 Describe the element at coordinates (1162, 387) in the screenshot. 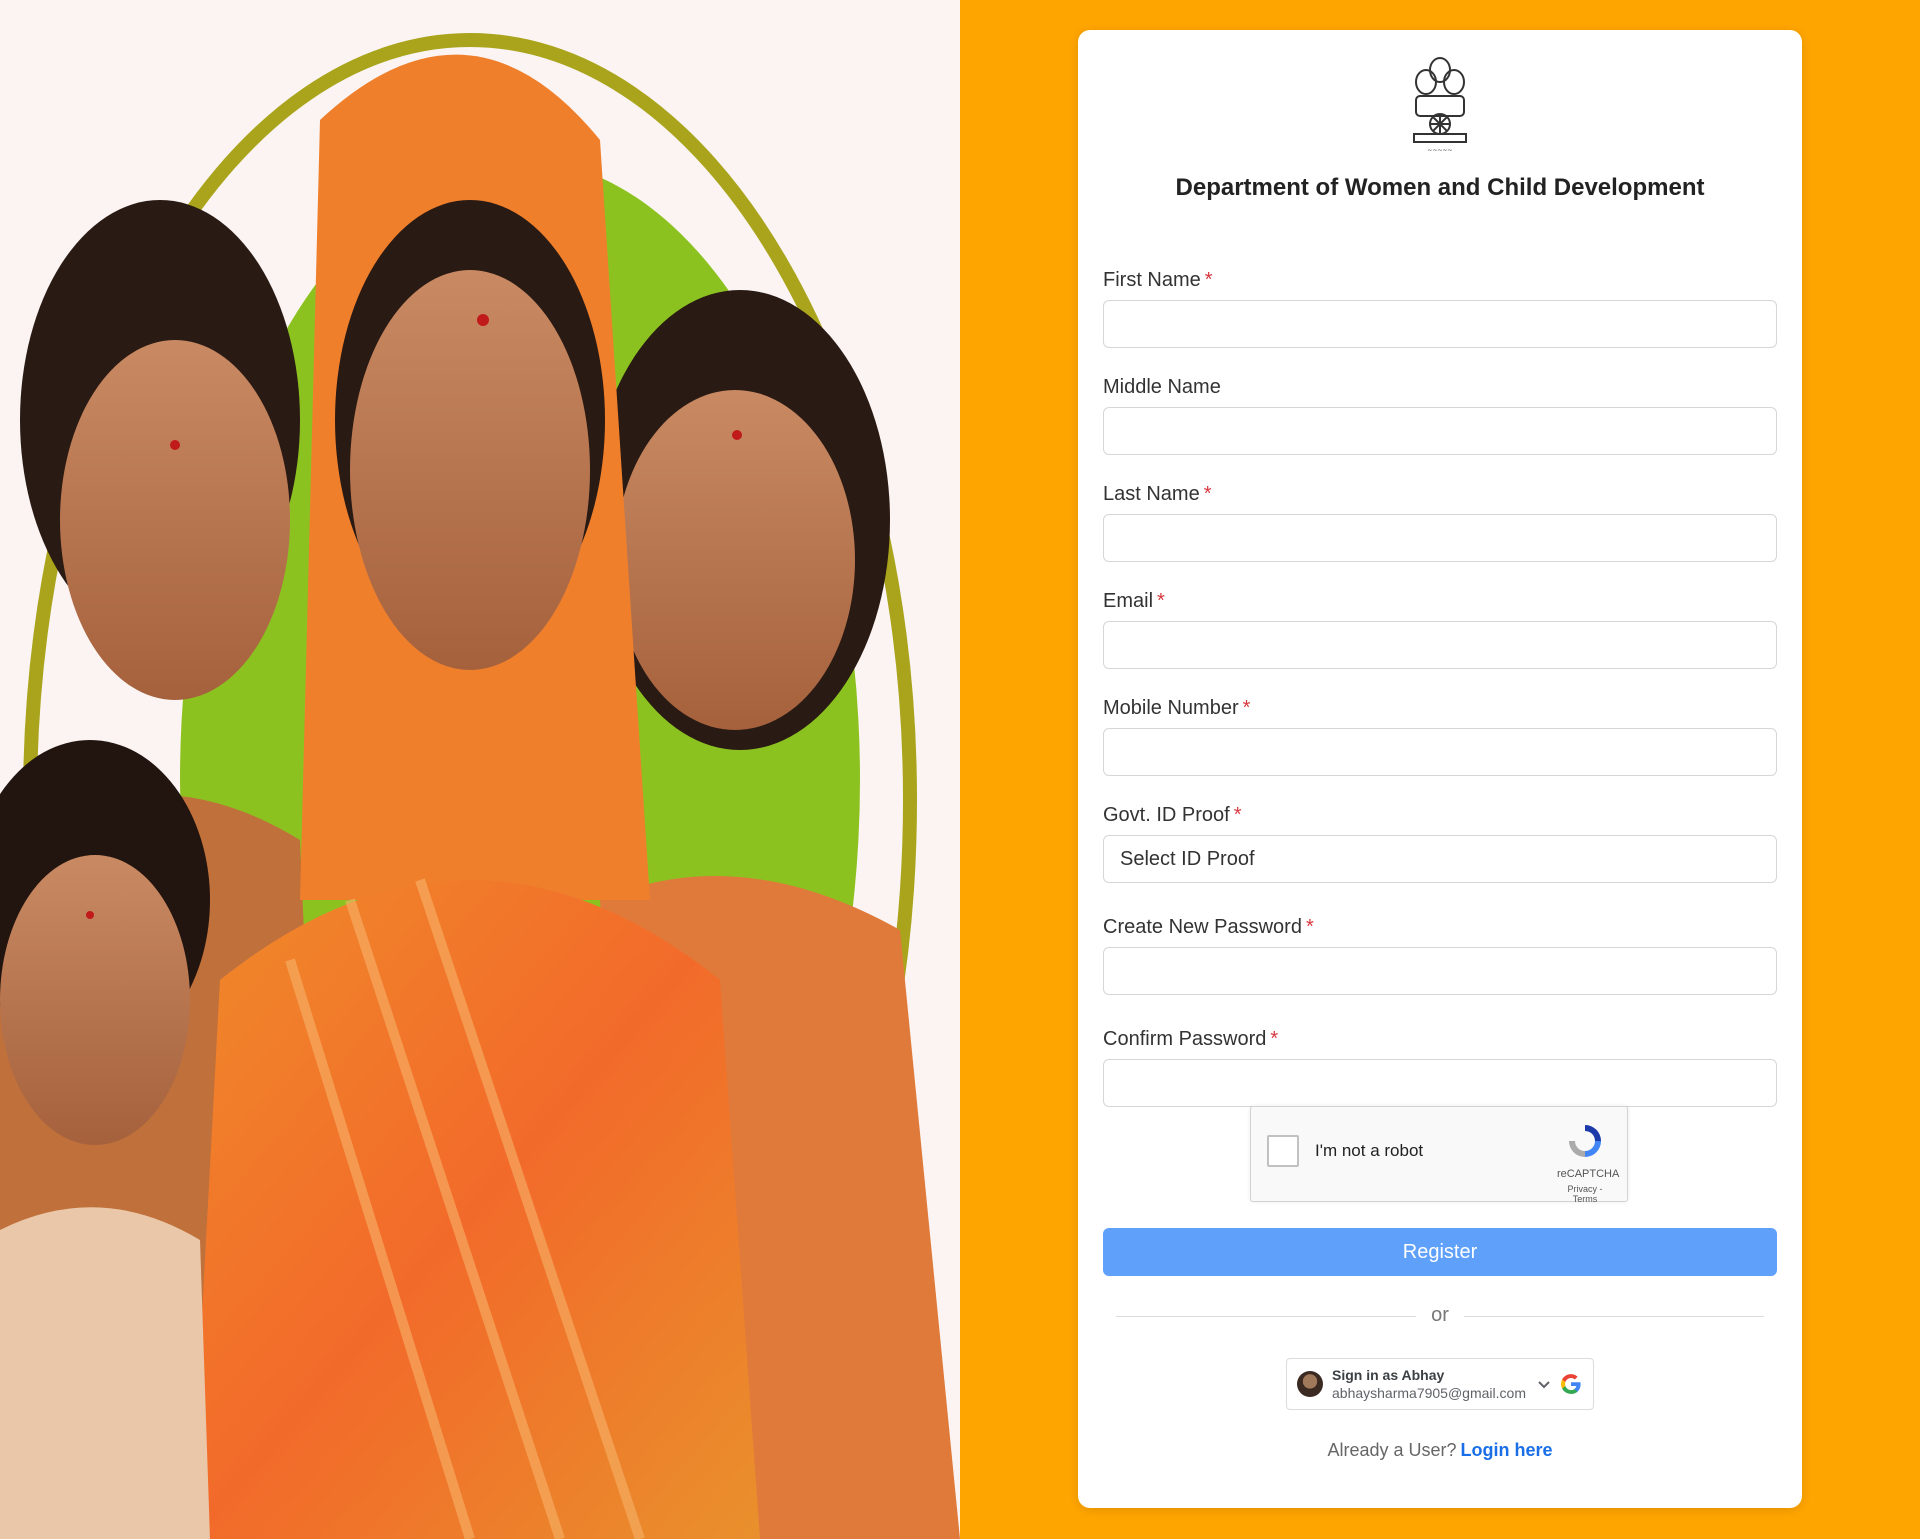

I see `middle-name-label: Middle Name` at that location.